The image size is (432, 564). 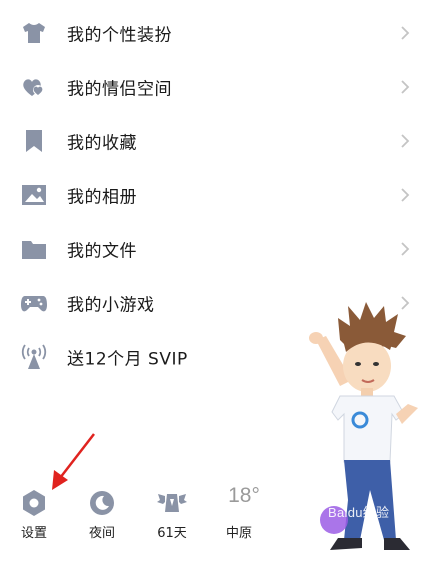 What do you see at coordinates (33, 533) in the screenshot?
I see `settings-label: 设置` at bounding box center [33, 533].